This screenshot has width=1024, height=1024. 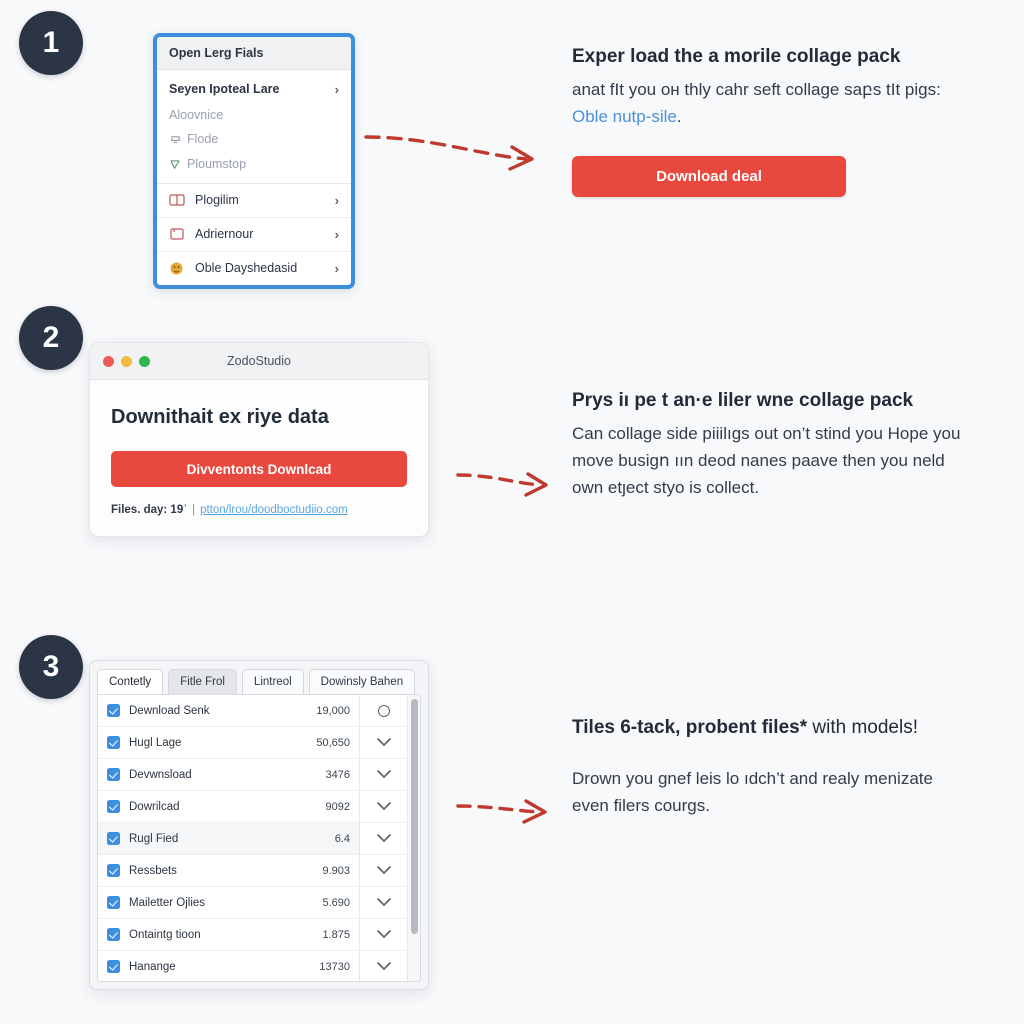 What do you see at coordinates (224, 234) in the screenshot?
I see `menu-item-label: Adriernour` at bounding box center [224, 234].